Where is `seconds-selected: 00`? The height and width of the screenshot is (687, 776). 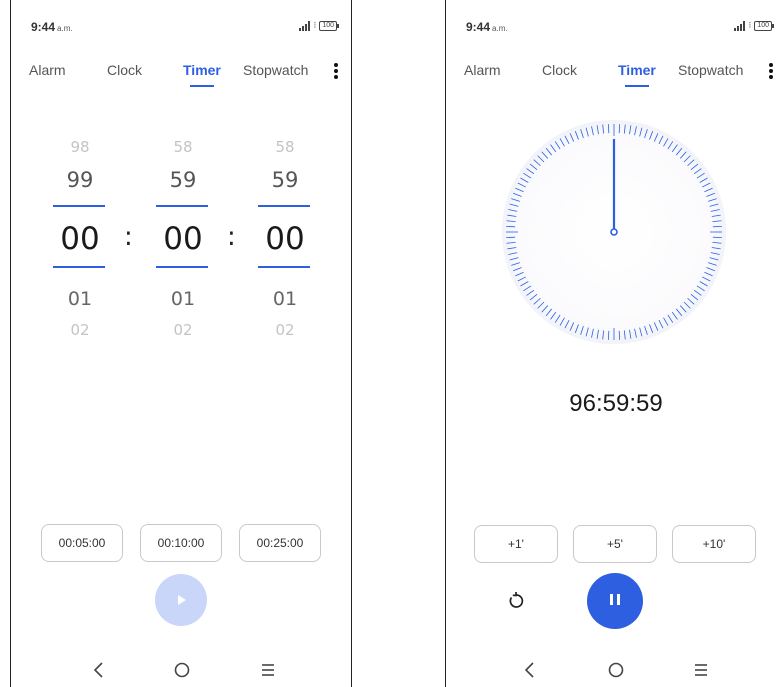
seconds-selected: 00 is located at coordinates (285, 239).